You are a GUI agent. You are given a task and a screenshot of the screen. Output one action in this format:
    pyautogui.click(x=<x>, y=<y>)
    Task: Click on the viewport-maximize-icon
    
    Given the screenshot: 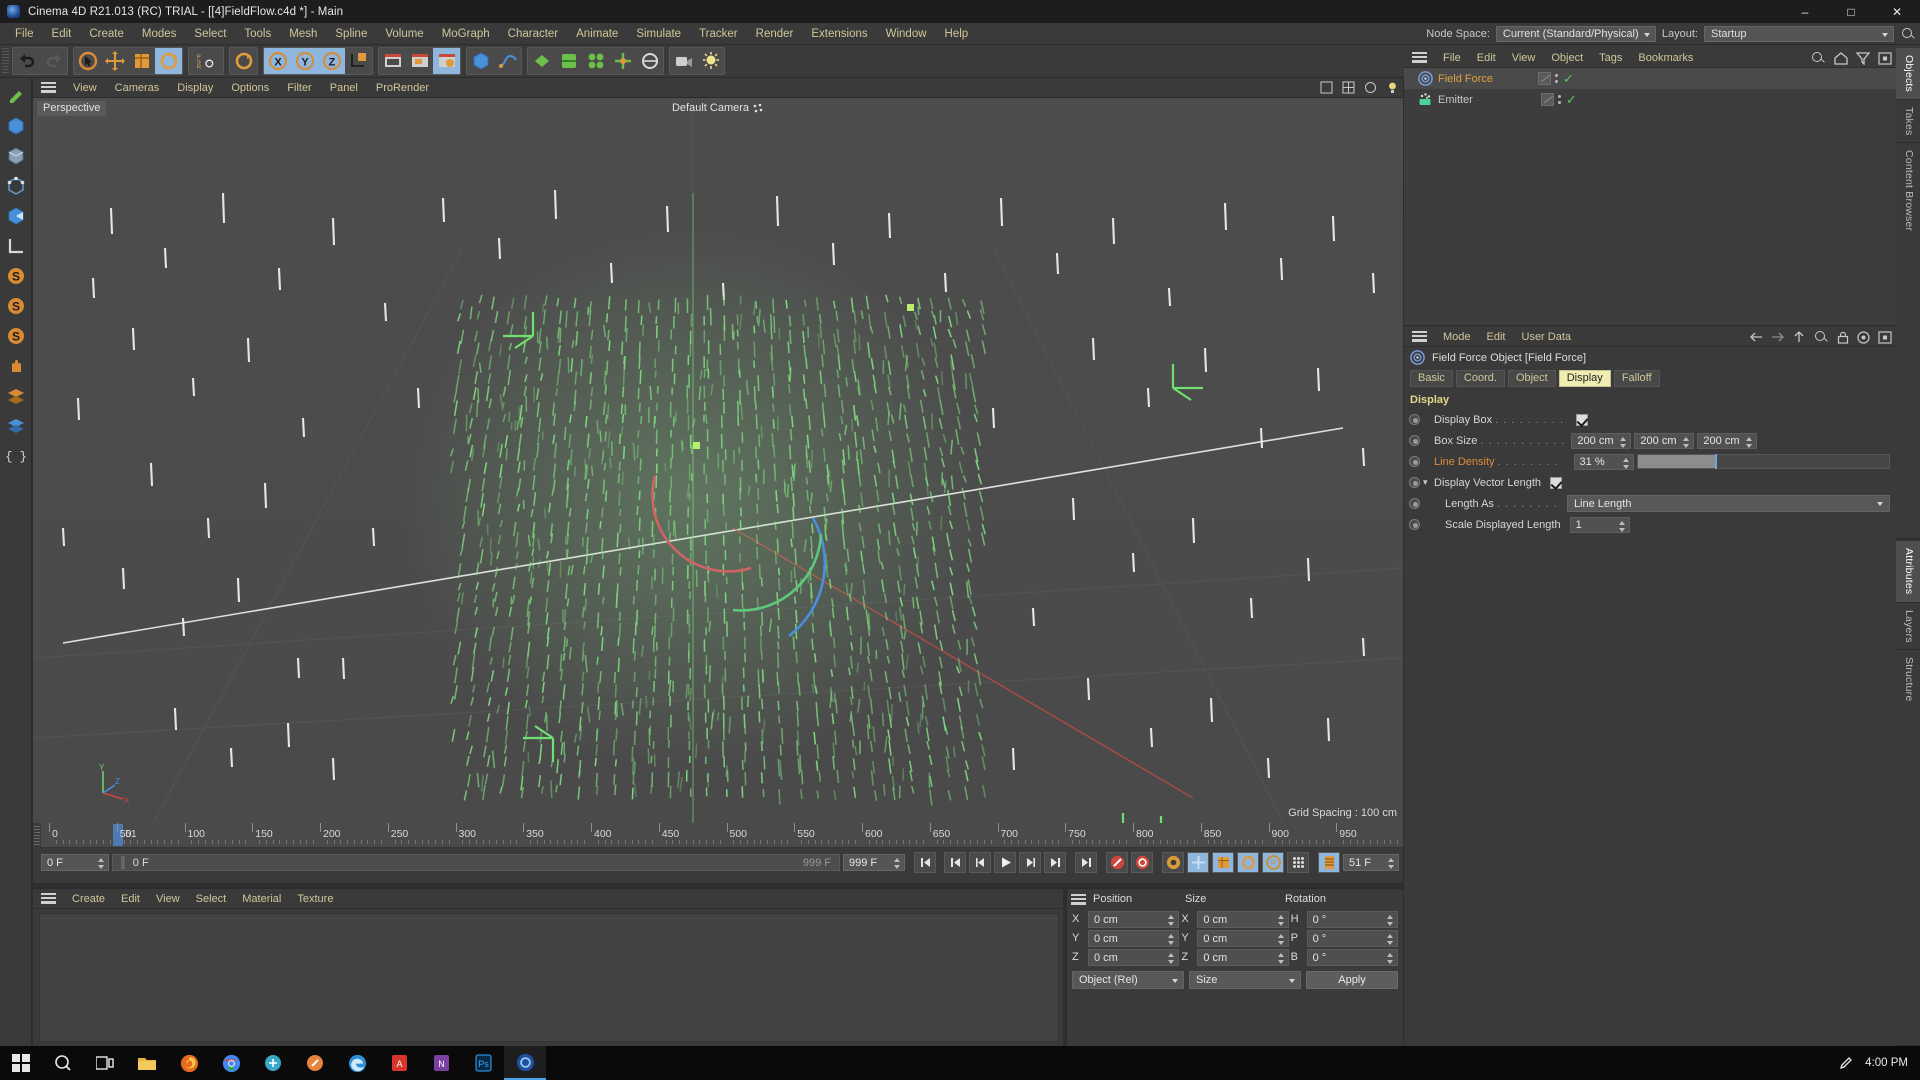 What is the action you would take?
    pyautogui.click(x=1348, y=87)
    